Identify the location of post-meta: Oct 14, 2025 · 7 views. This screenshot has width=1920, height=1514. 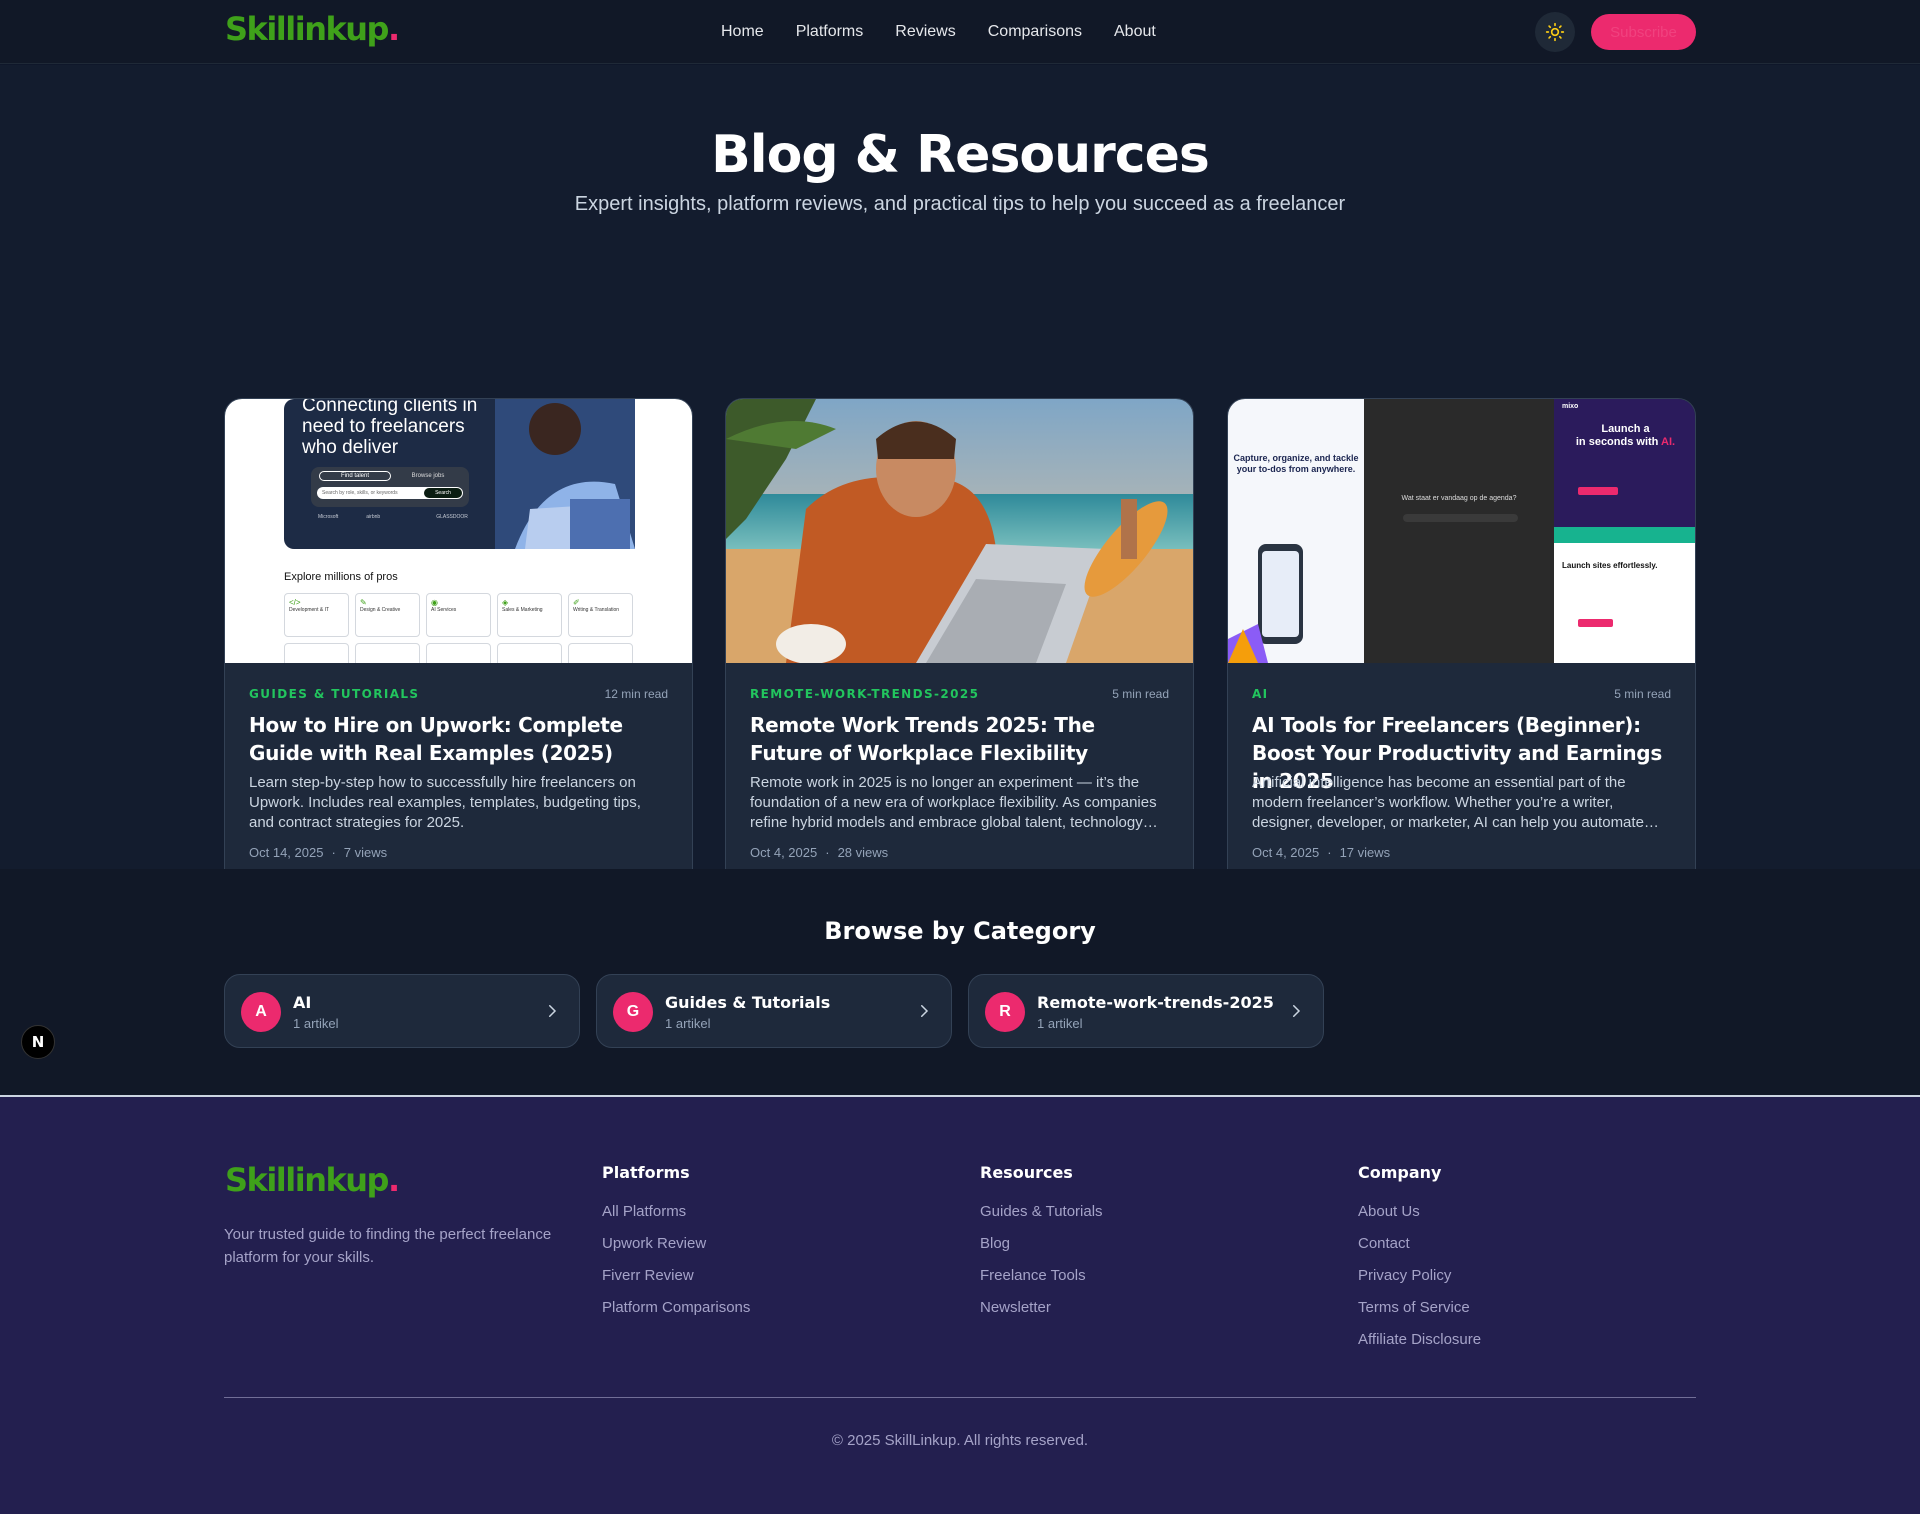
(318, 852).